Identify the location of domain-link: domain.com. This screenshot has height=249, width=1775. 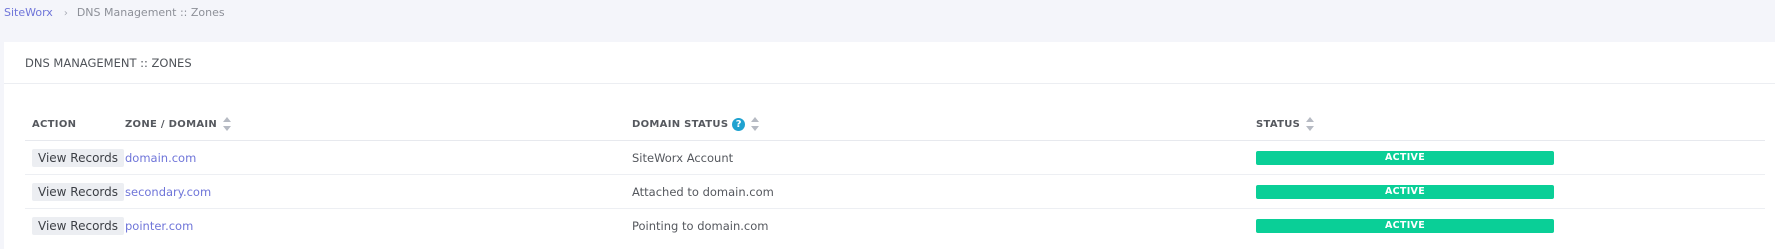
(160, 158).